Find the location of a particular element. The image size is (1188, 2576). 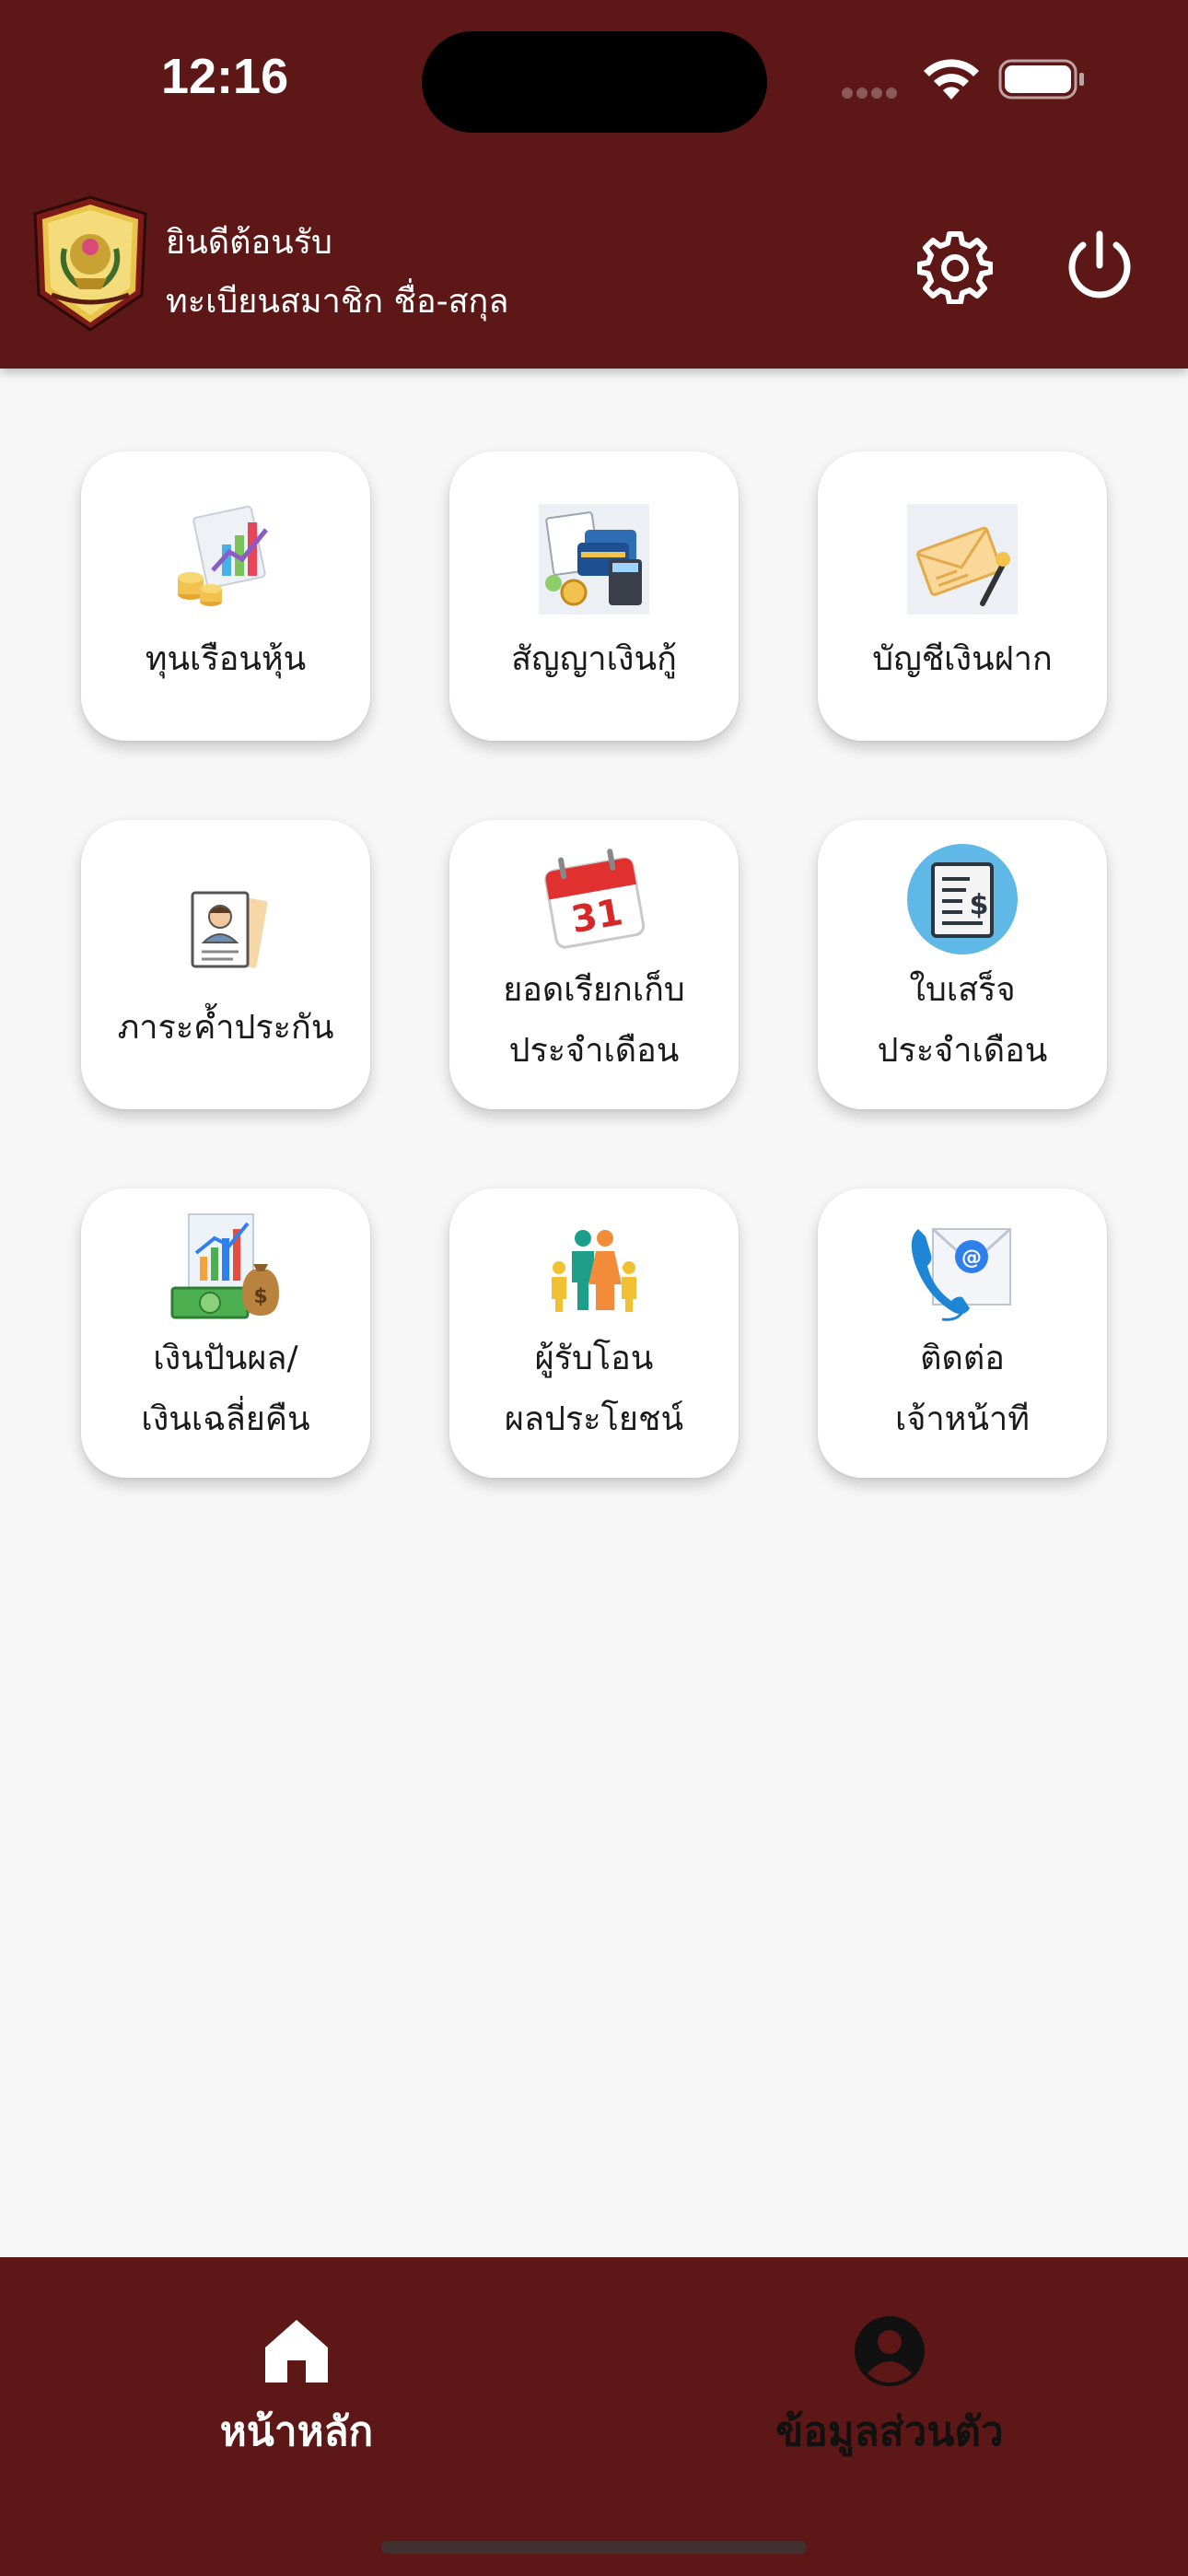

tile-label: เงินปันผล/ เงินเฉลี่ยคืน is located at coordinates (225, 1389).